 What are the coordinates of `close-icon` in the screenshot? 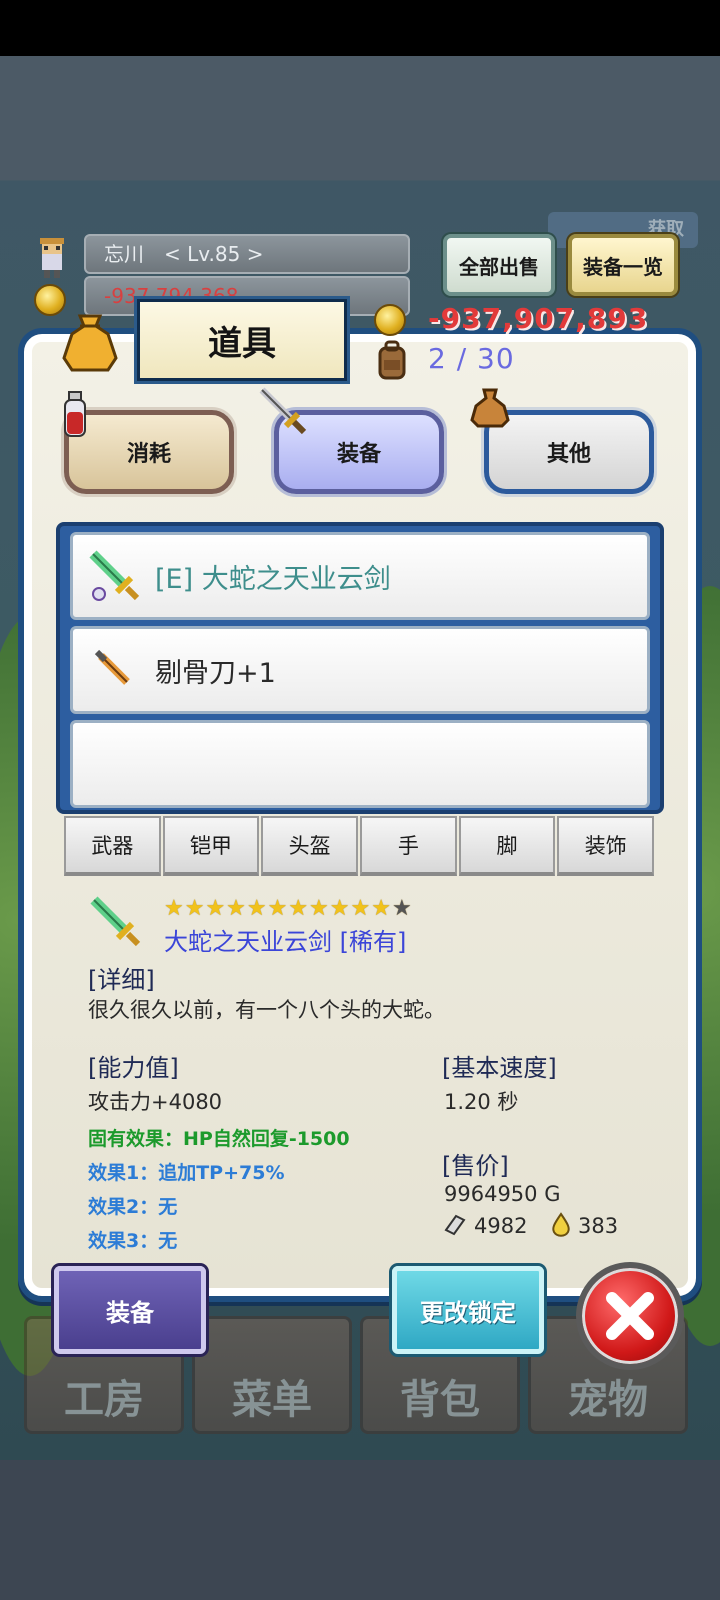 It's located at (630, 1316).